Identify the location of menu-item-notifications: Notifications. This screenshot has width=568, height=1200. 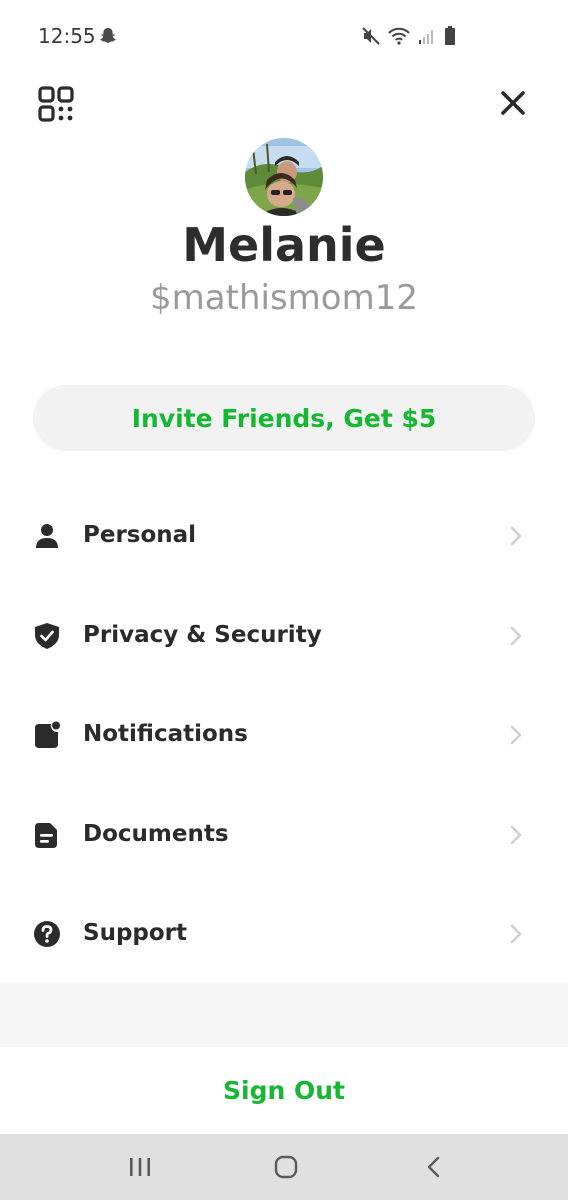
(284, 735).